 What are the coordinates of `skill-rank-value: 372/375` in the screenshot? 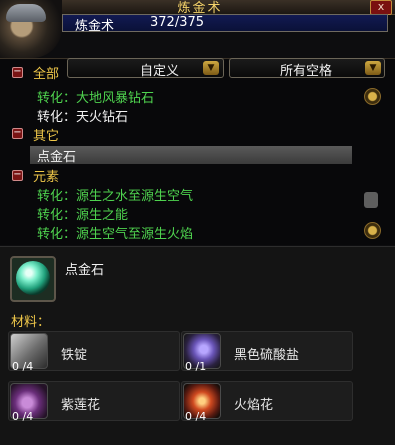 It's located at (177, 22).